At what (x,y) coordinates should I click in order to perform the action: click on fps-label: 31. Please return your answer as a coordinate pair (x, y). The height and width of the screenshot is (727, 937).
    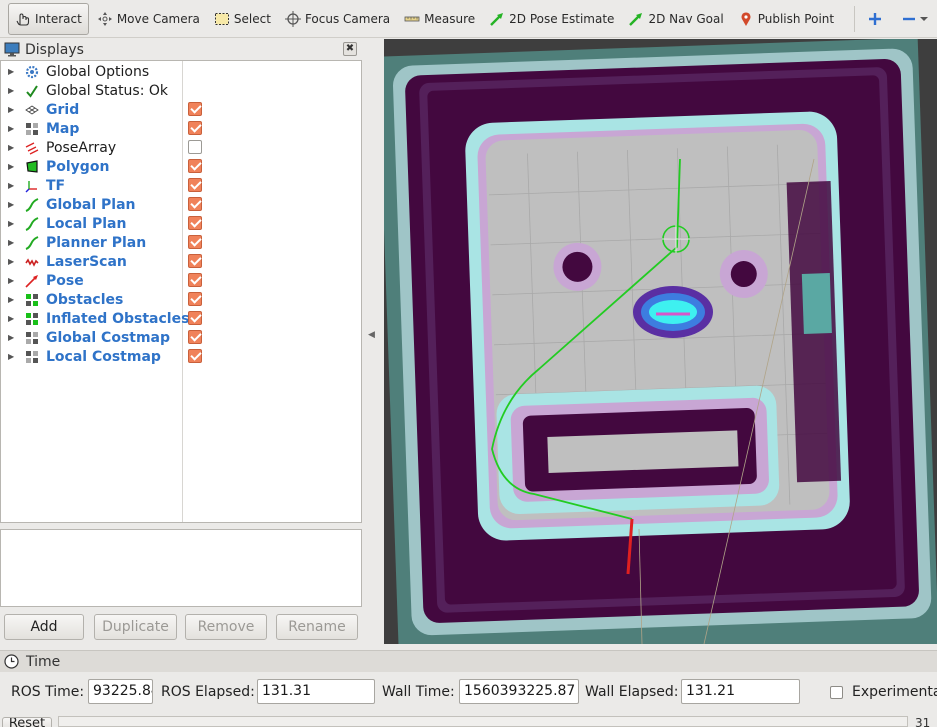
    Looking at the image, I should click on (923, 721).